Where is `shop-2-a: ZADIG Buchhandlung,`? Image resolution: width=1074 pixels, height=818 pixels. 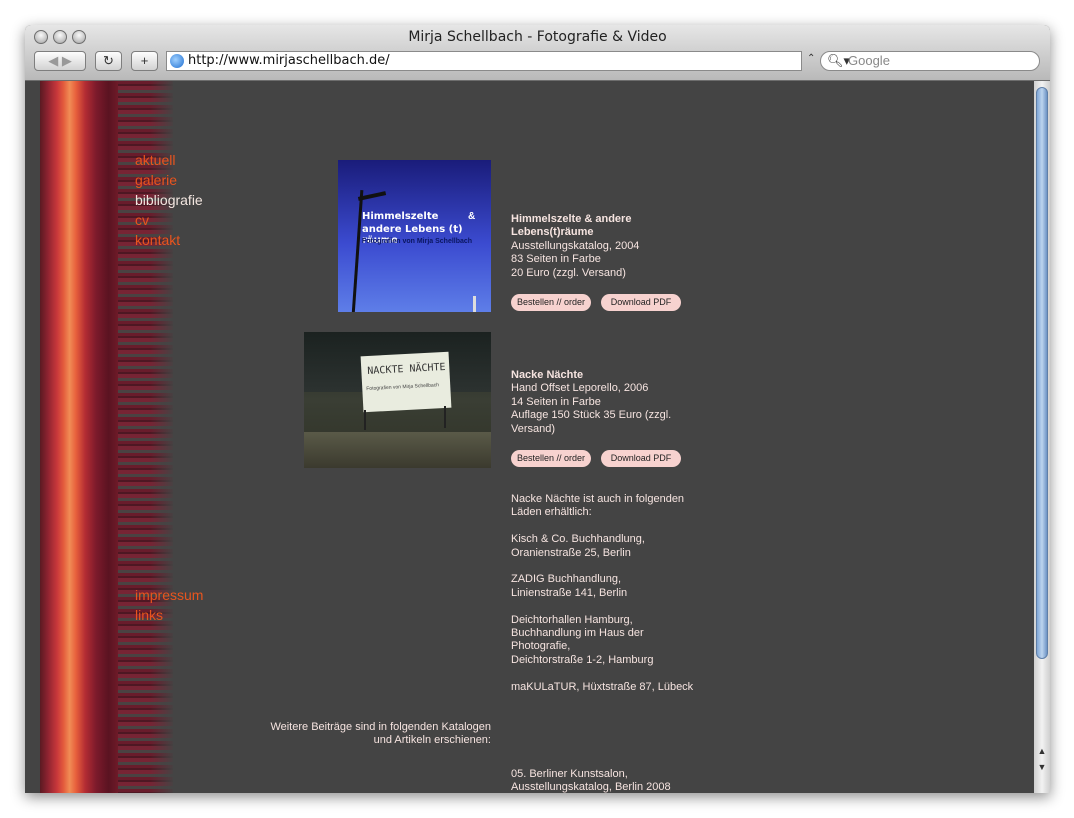
shop-2-a: ZADIG Buchhandlung, is located at coordinates (566, 579).